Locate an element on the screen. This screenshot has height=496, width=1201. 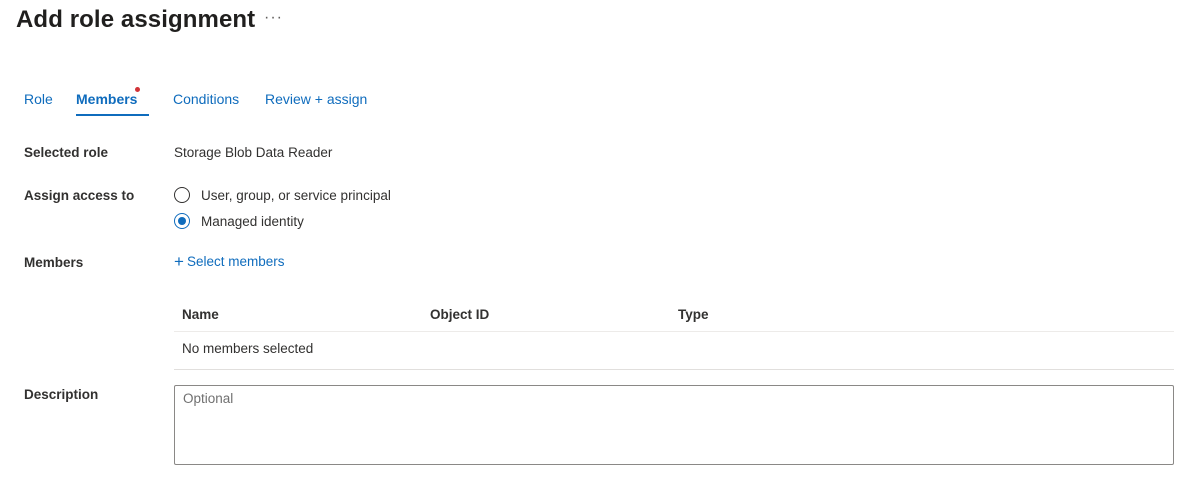
tab-members: Members is located at coordinates (106, 99).